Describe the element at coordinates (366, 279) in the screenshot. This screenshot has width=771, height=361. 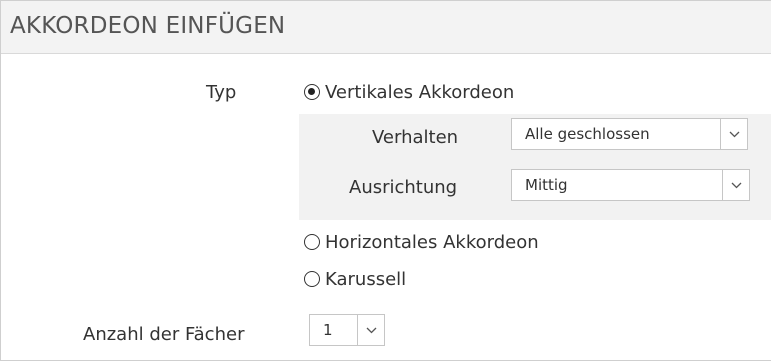
I see `radio-label: Karussell` at that location.